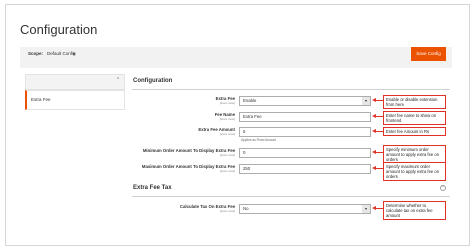 Image resolution: width=474 pixels, height=249 pixels. Describe the element at coordinates (152, 81) in the screenshot. I see `section-title-configuration: Configuration` at that location.